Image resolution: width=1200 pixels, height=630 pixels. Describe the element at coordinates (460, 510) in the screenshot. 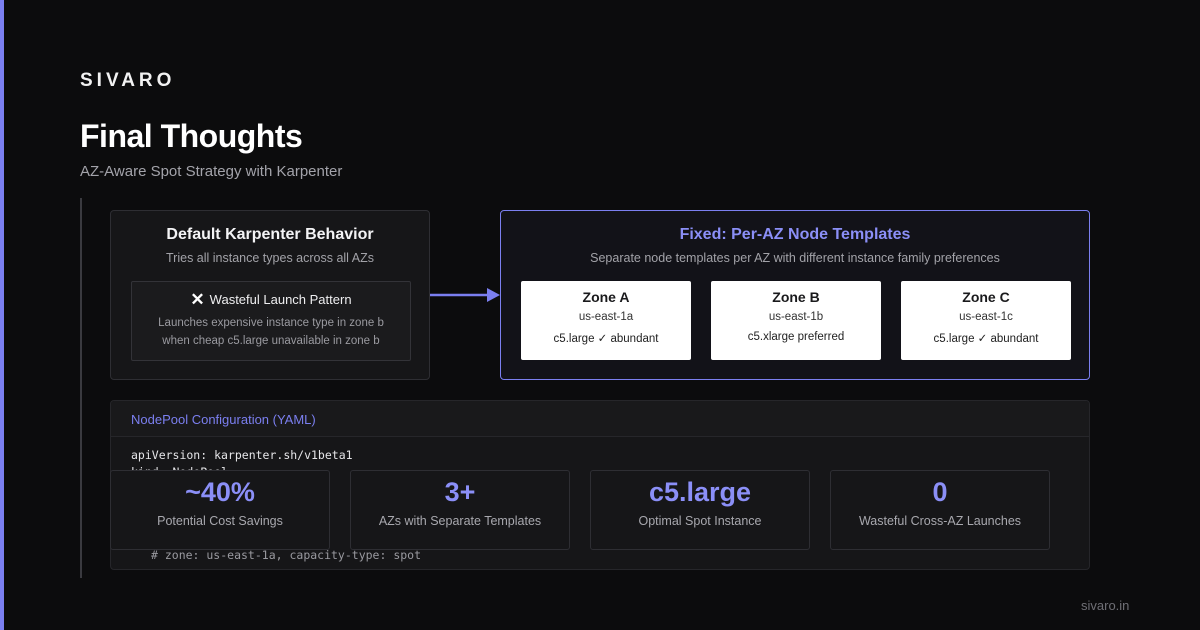

I see `stat-card-az-templates: 3+ AZs with Separate Templates` at that location.